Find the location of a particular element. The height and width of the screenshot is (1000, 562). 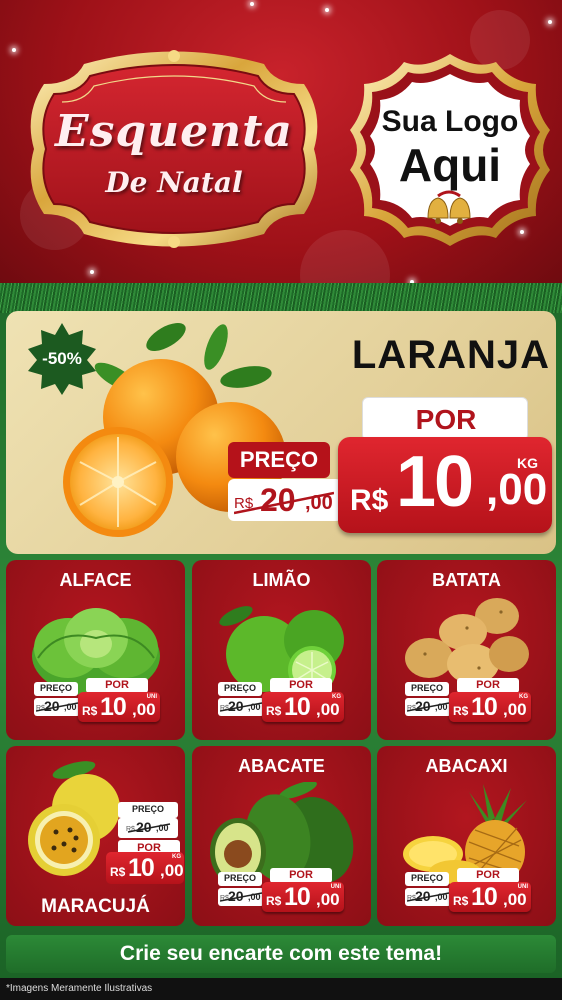

cta-banner: Crie seu encarte com este tema! is located at coordinates (281, 954).